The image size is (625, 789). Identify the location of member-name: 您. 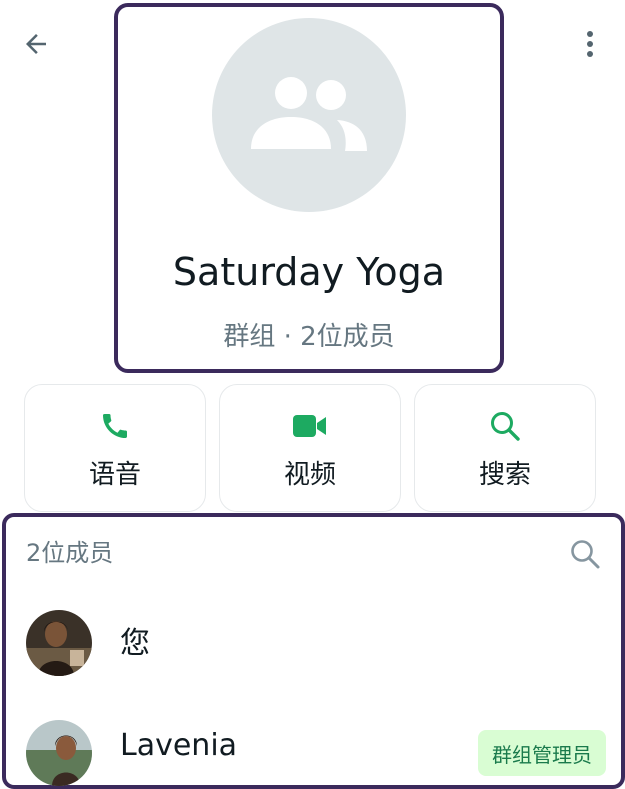
(135, 643).